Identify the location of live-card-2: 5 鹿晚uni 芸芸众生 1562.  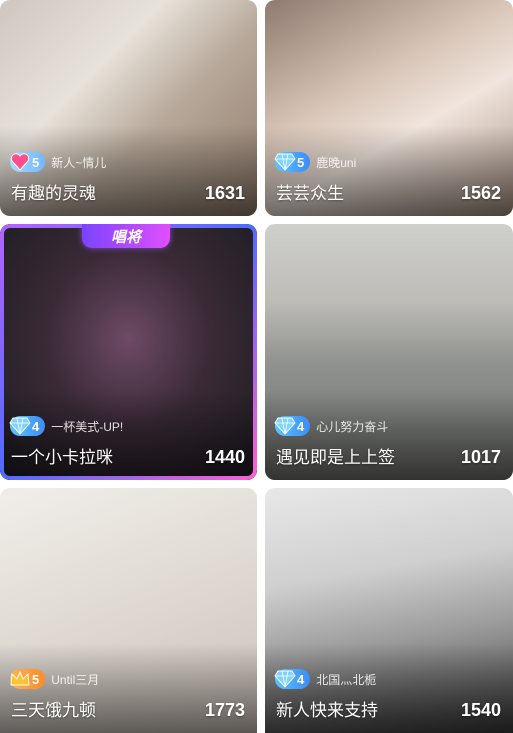
(389, 108).